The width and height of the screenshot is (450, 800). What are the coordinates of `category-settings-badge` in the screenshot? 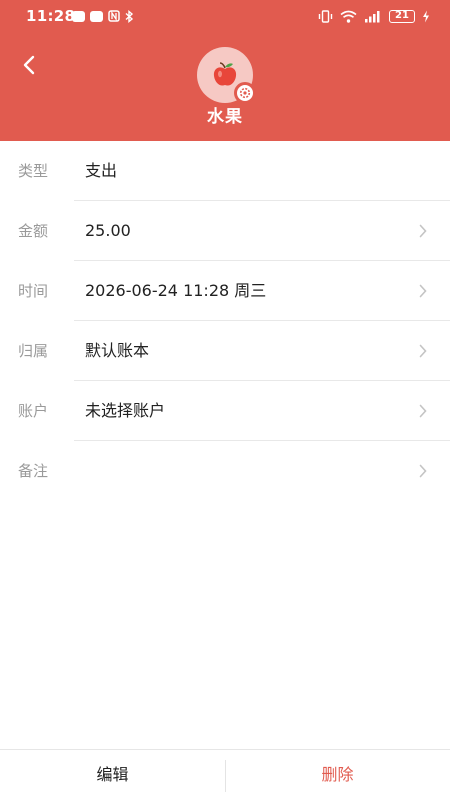 It's located at (245, 93).